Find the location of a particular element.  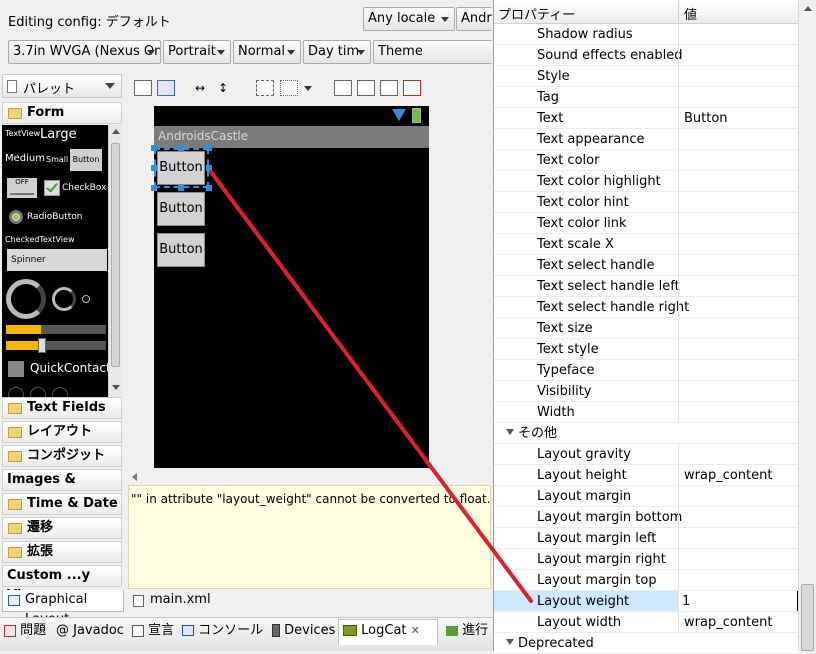

property-row: Layout width wrap_content is located at coordinates (646, 622).